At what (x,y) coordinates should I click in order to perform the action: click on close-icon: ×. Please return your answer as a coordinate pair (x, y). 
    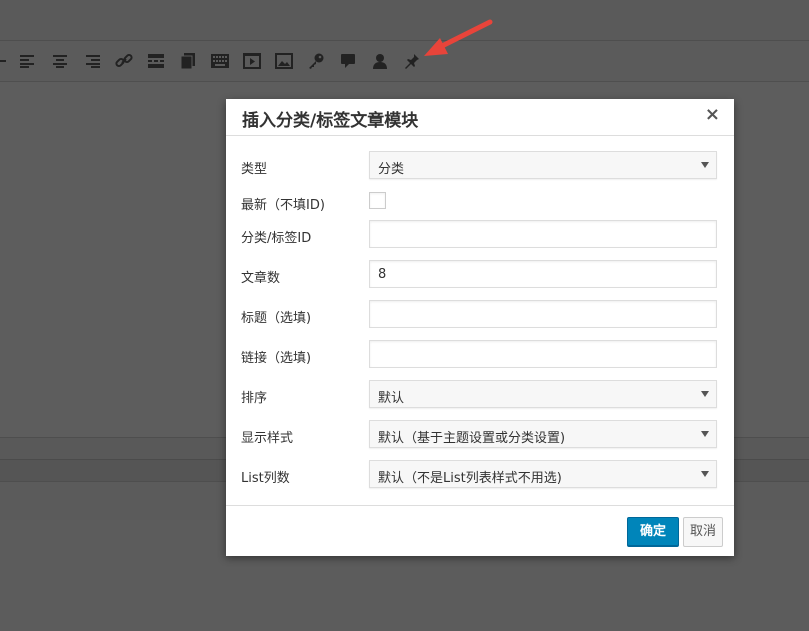
    Looking at the image, I should click on (712, 115).